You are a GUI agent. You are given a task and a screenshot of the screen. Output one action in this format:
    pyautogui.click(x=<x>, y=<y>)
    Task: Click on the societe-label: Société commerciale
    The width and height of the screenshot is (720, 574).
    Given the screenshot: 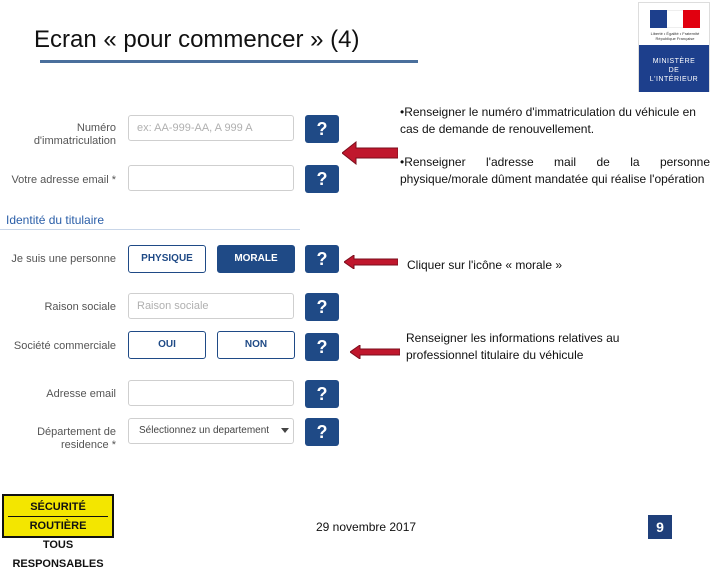 What is the action you would take?
    pyautogui.click(x=64, y=346)
    